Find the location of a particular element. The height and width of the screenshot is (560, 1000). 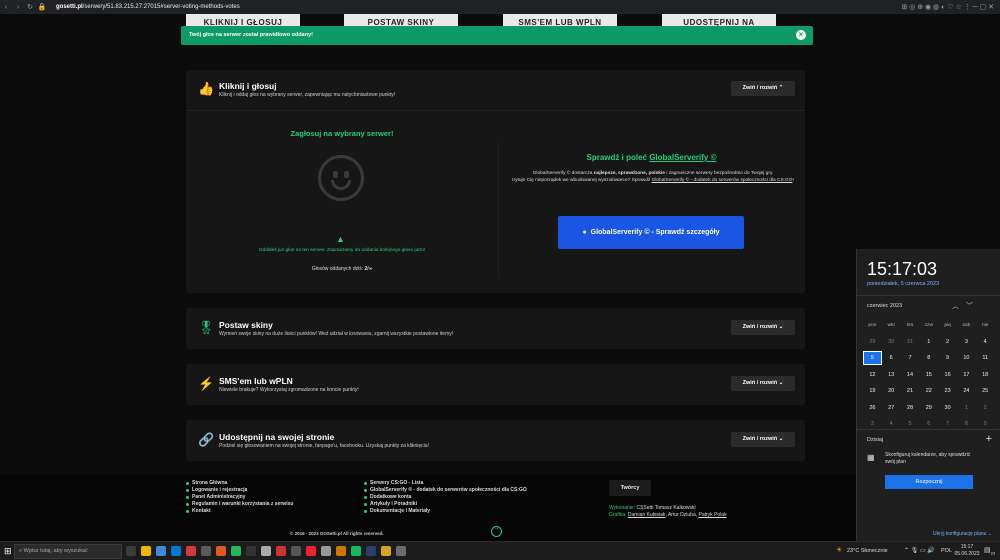

notification-icon: ▤23 is located at coordinates (989, 550).